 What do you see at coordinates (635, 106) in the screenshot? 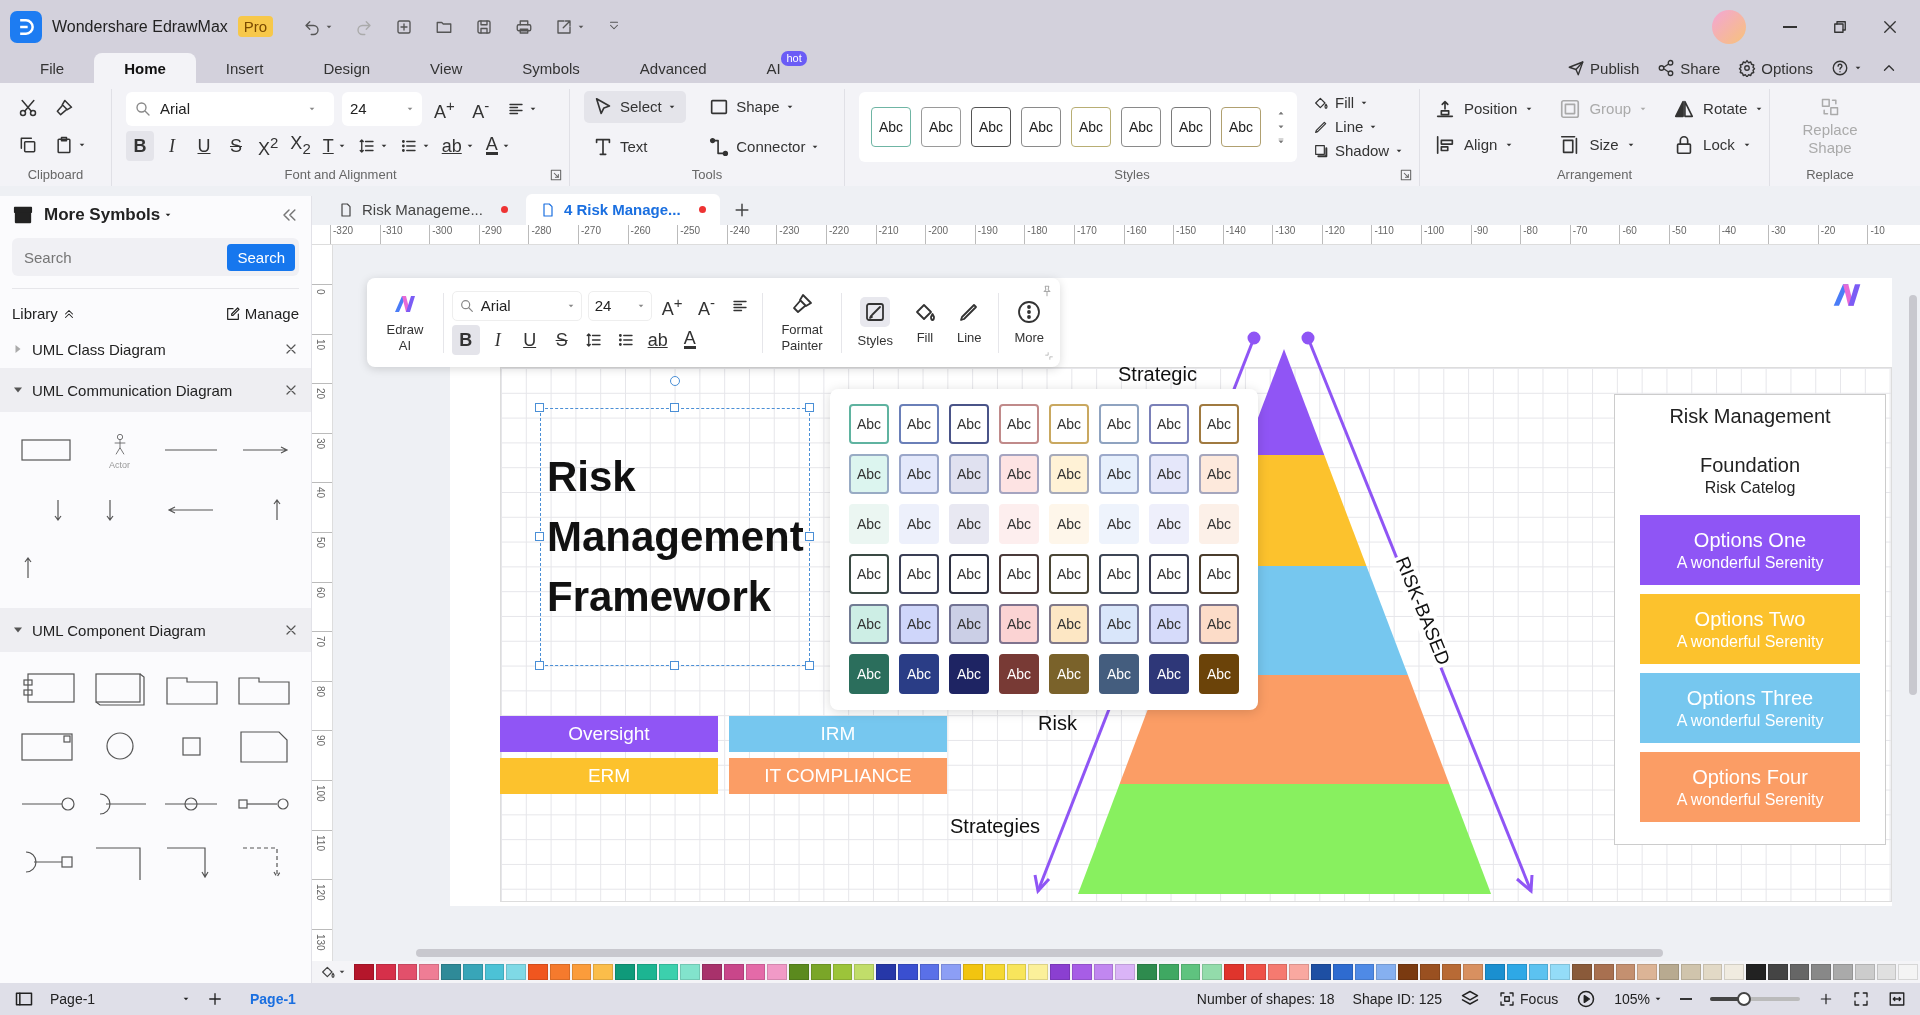
I see `select-tool-button: Select` at bounding box center [635, 106].